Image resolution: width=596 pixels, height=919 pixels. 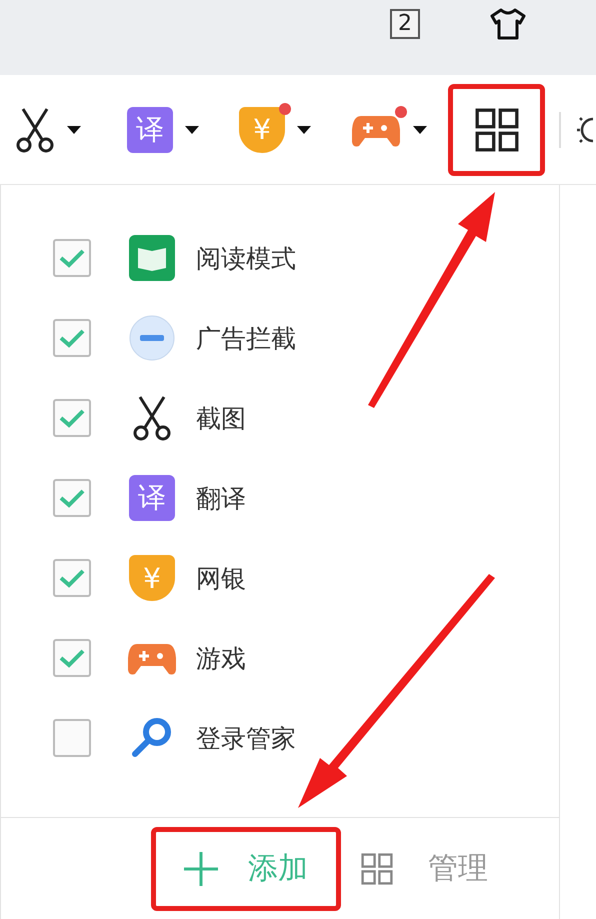 I want to click on shield-icon: ¥, so click(x=152, y=578).